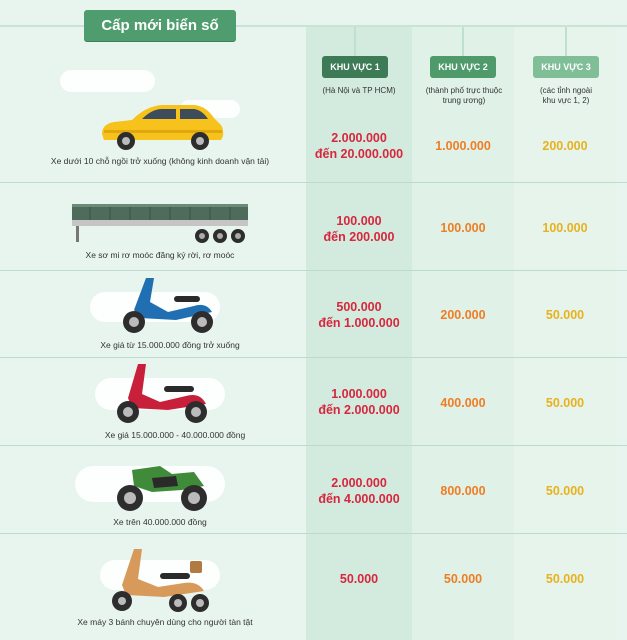 The width and height of the screenshot is (627, 640). What do you see at coordinates (168, 305) in the screenshot?
I see `scooter-blue-icon` at bounding box center [168, 305].